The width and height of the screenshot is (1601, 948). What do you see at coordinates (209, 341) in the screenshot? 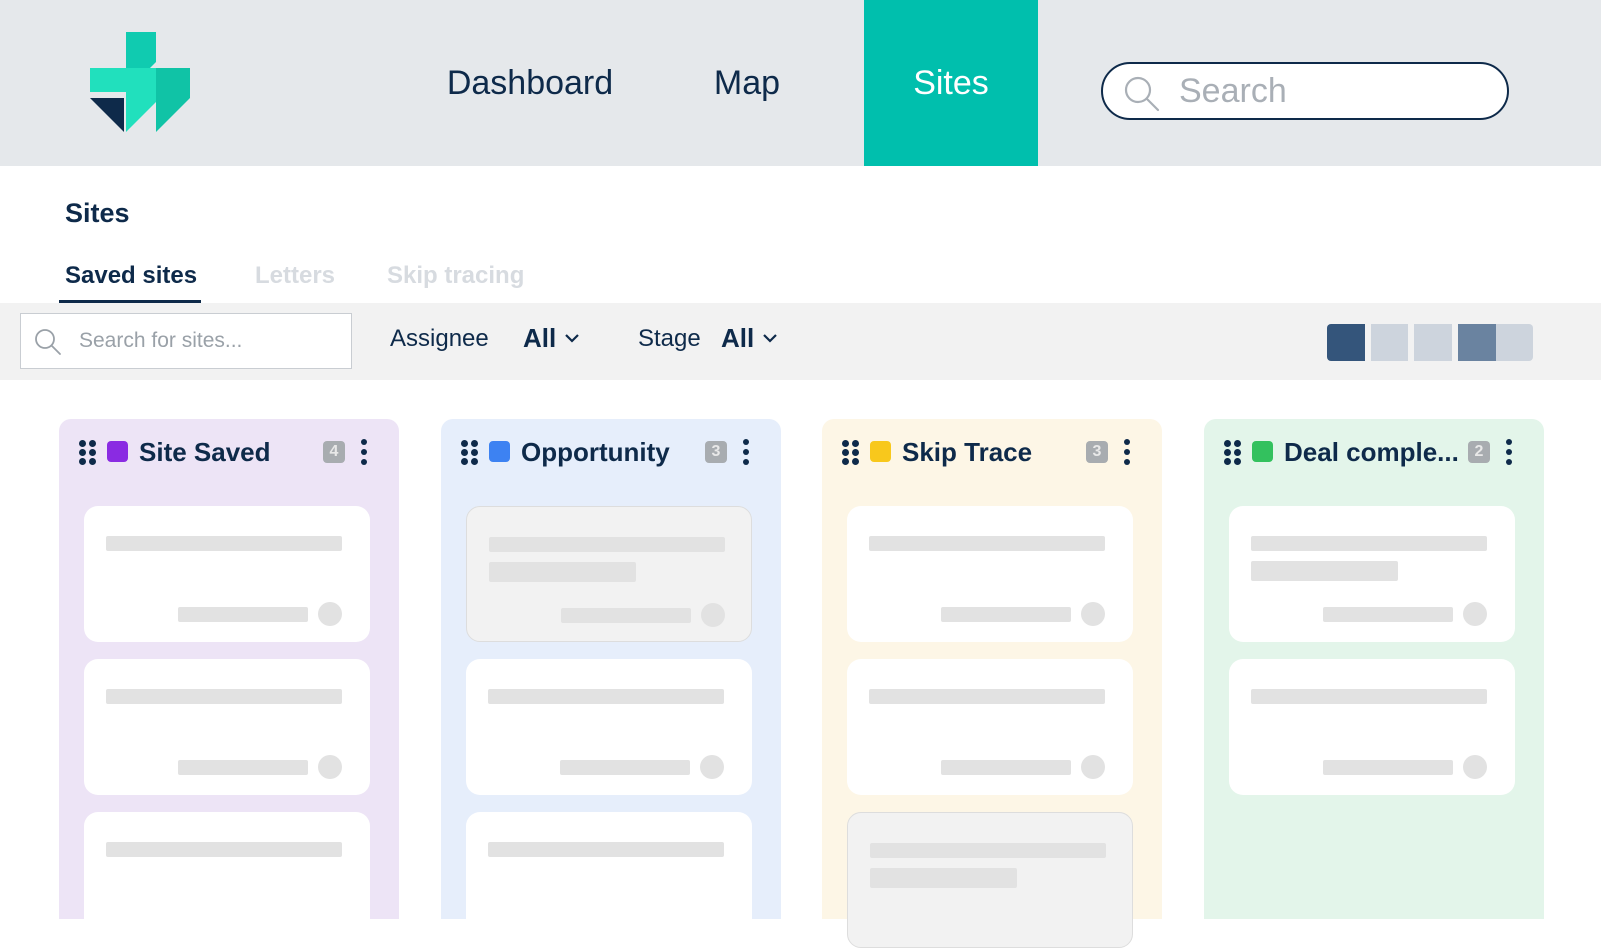
I see `site-search-input` at bounding box center [209, 341].